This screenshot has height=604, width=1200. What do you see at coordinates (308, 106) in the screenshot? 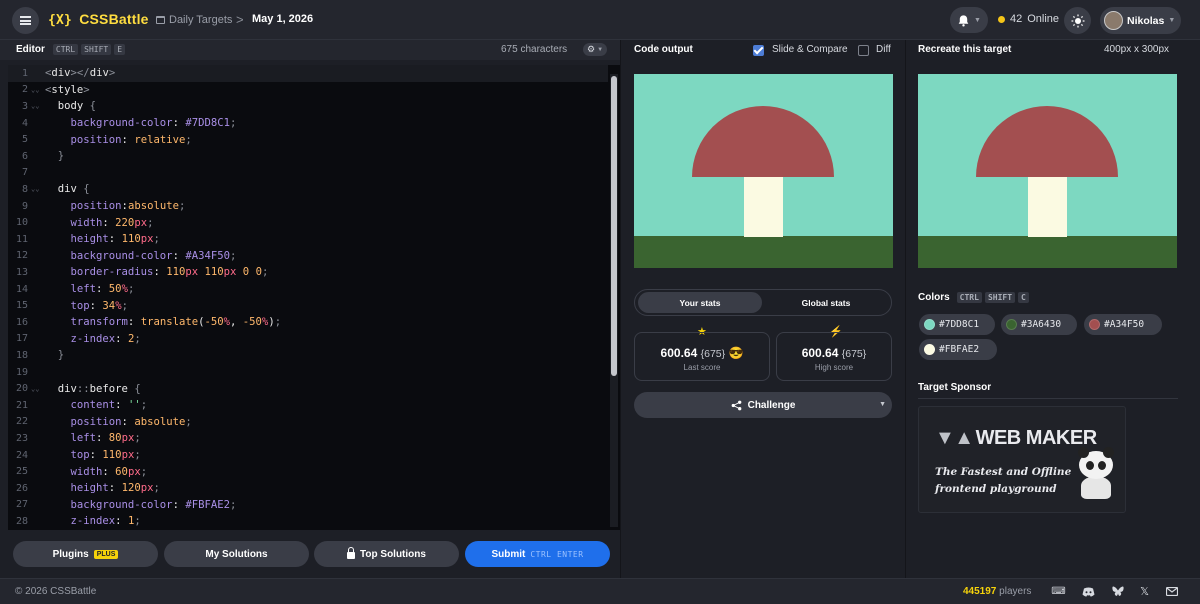
I see `code-line: 3 ⌄⌄ body {` at bounding box center [308, 106].